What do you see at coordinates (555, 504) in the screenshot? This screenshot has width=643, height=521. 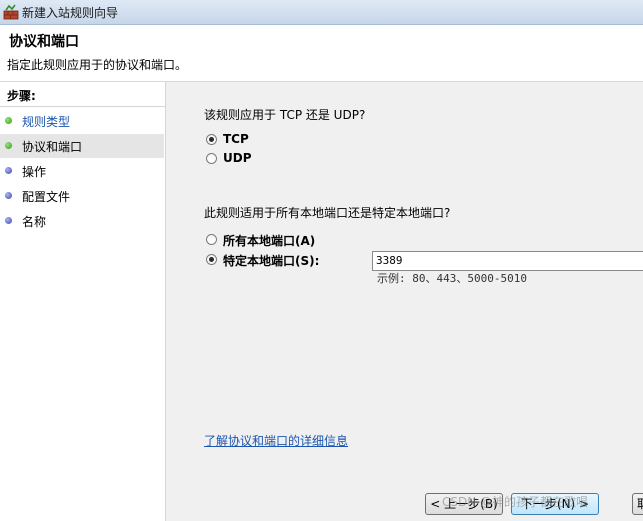 I see `next-button: 下一步(N) >` at bounding box center [555, 504].